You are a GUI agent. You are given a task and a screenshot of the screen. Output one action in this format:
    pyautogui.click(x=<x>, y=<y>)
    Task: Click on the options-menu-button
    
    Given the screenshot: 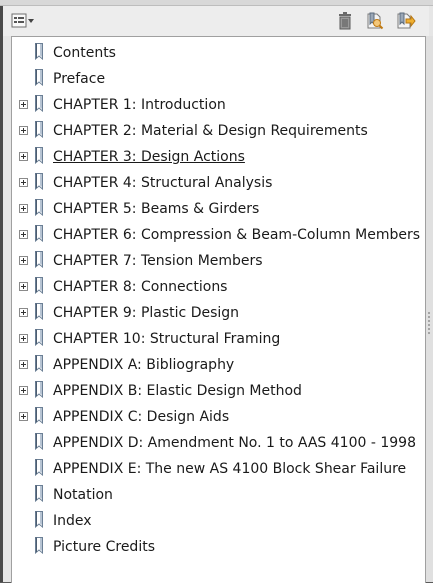 What is the action you would take?
    pyautogui.click(x=23, y=21)
    